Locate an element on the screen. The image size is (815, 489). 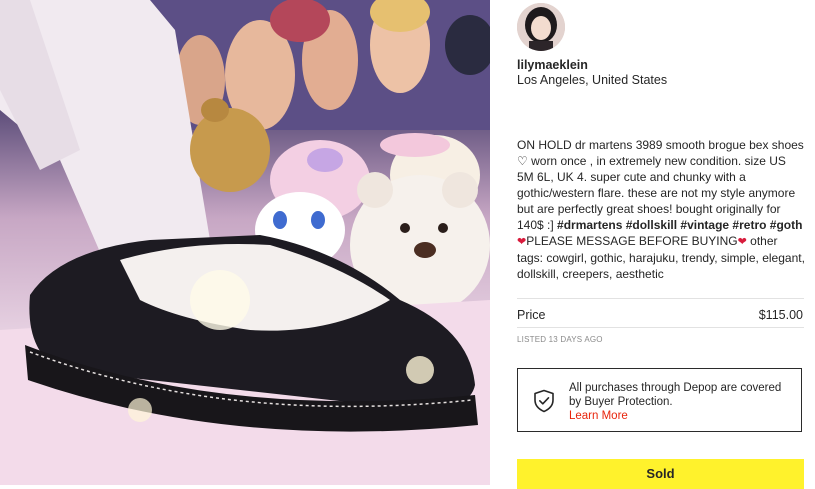
seller-username: lilymaeklein is located at coordinates (552, 65).